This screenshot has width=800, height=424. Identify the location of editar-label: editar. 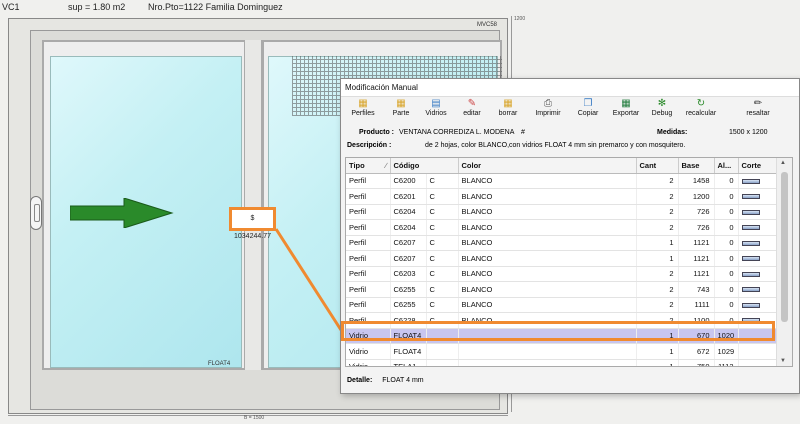
(472, 113).